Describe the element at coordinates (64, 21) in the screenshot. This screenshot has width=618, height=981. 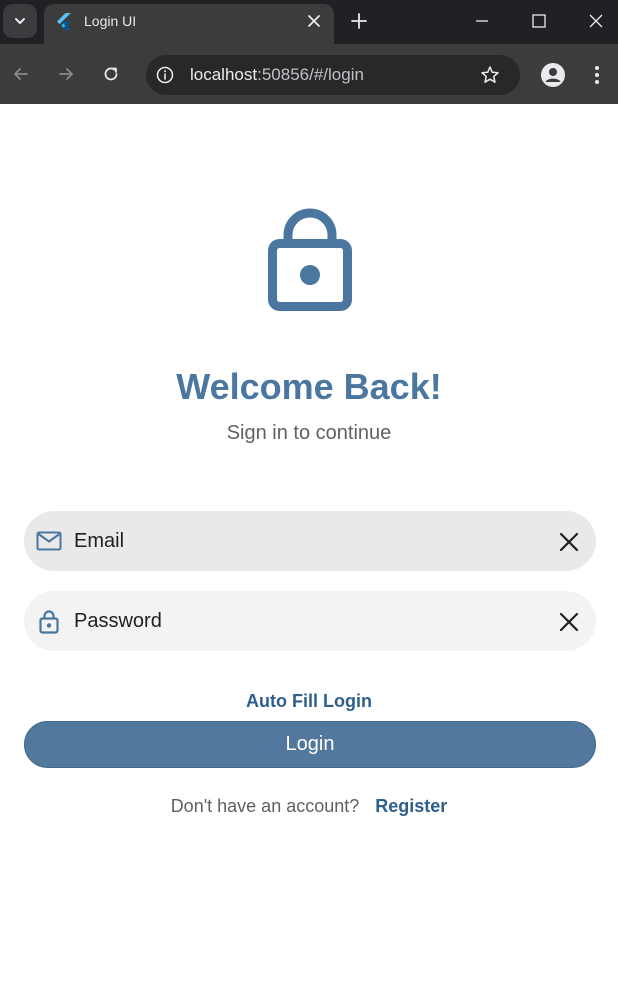
I see `flutter-logo-icon` at that location.